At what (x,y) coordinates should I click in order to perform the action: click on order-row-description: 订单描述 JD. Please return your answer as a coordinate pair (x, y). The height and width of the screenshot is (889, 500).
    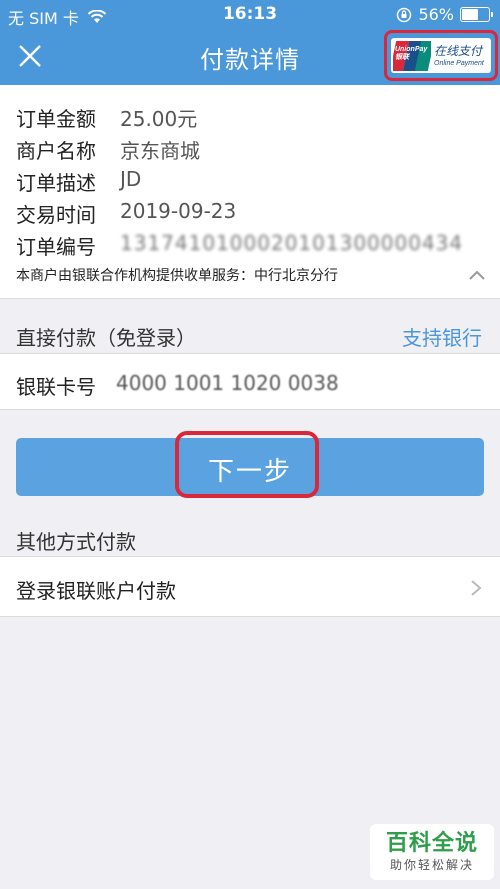
    Looking at the image, I should click on (78, 181).